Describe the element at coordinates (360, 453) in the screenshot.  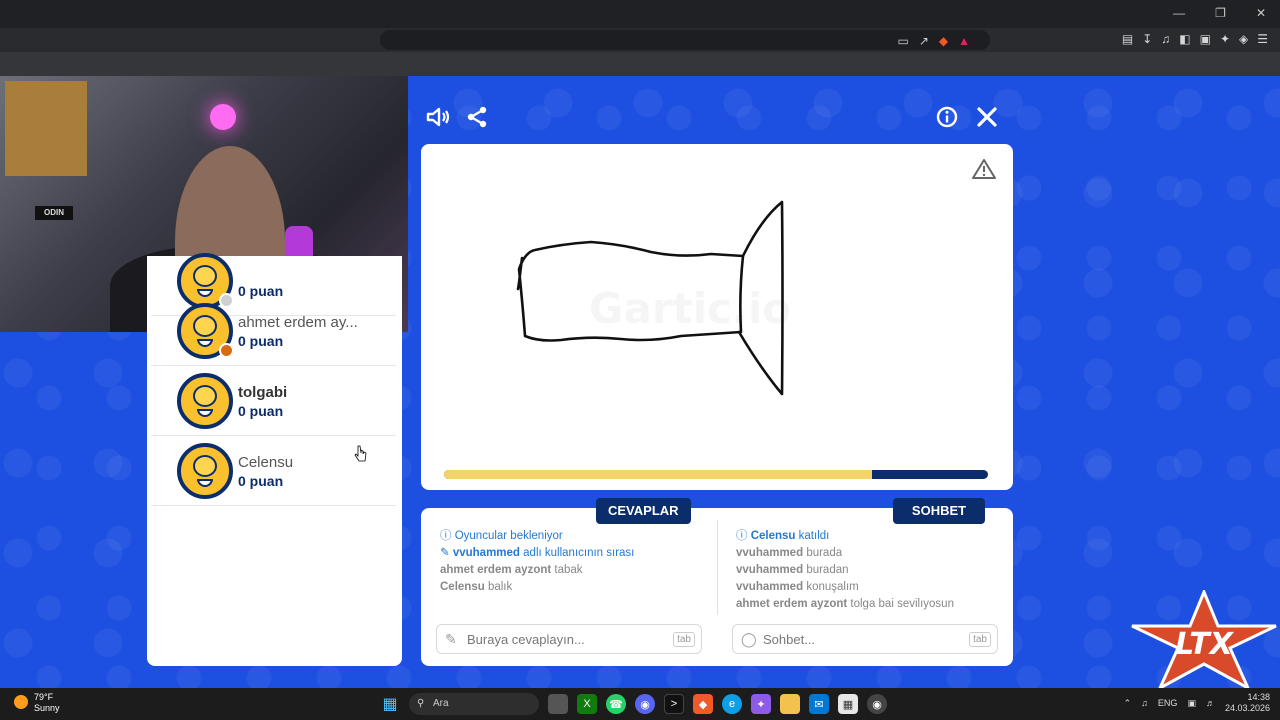
I see `mouse-cursor-icon` at that location.